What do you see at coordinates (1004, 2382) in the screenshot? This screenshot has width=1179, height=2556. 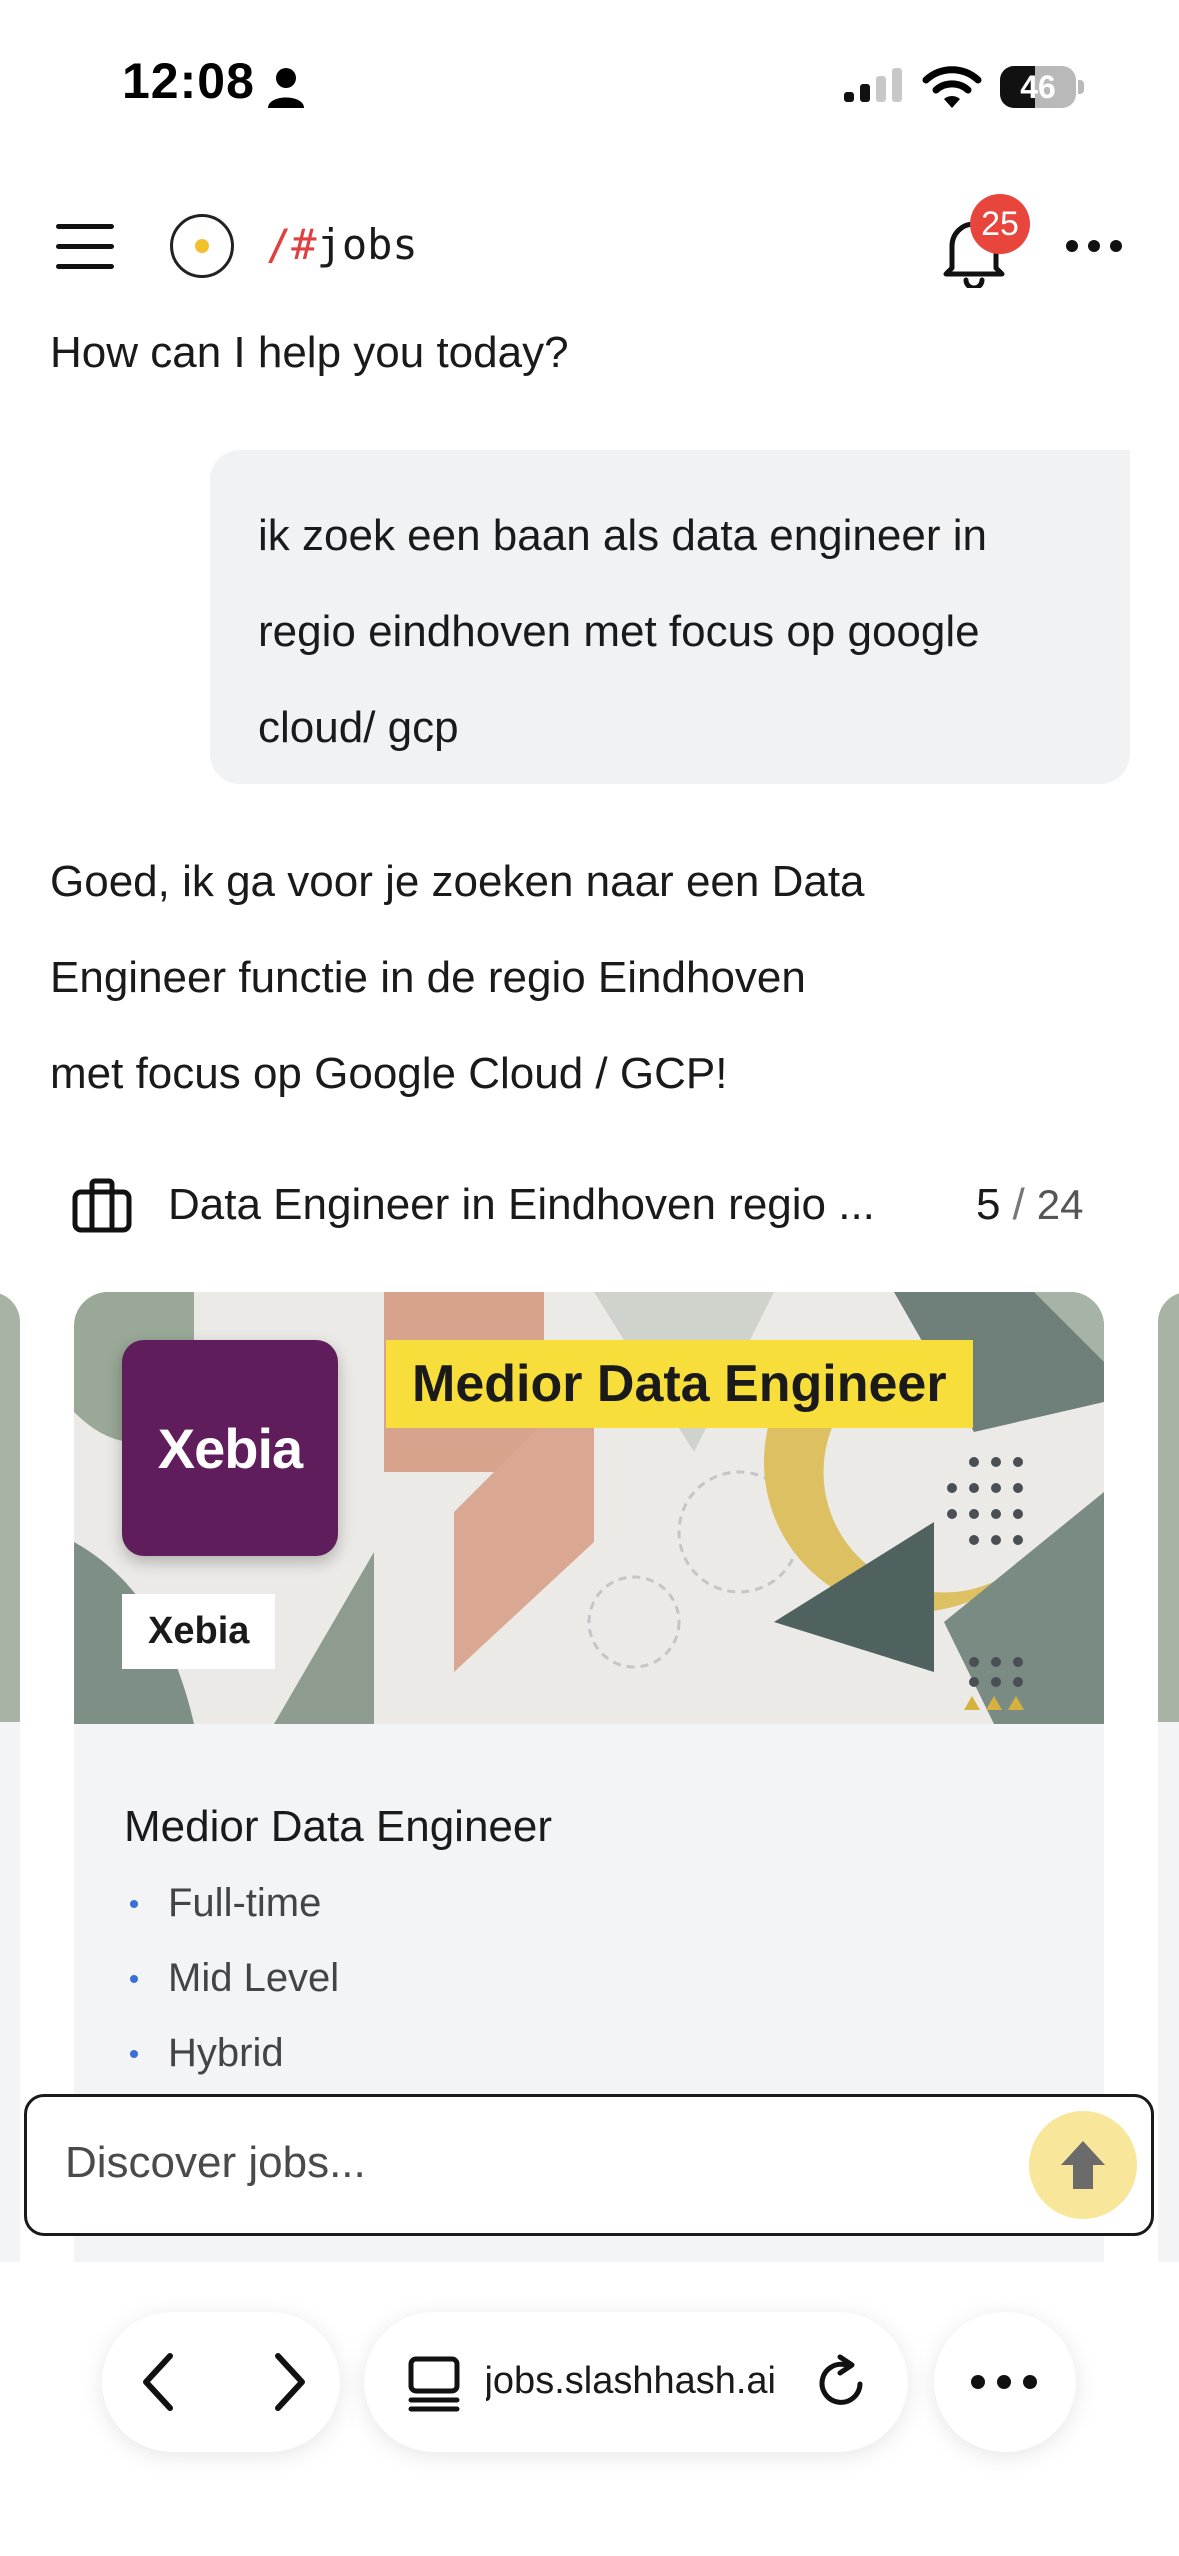 I see `more-icon` at bounding box center [1004, 2382].